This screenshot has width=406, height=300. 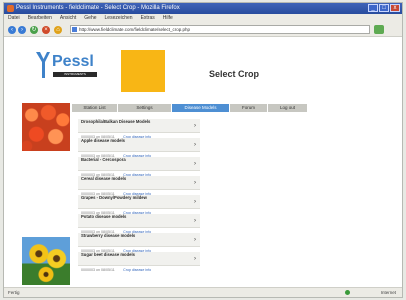 What do you see at coordinates (14, 292) in the screenshot?
I see `status-text: Fertig` at bounding box center [14, 292].